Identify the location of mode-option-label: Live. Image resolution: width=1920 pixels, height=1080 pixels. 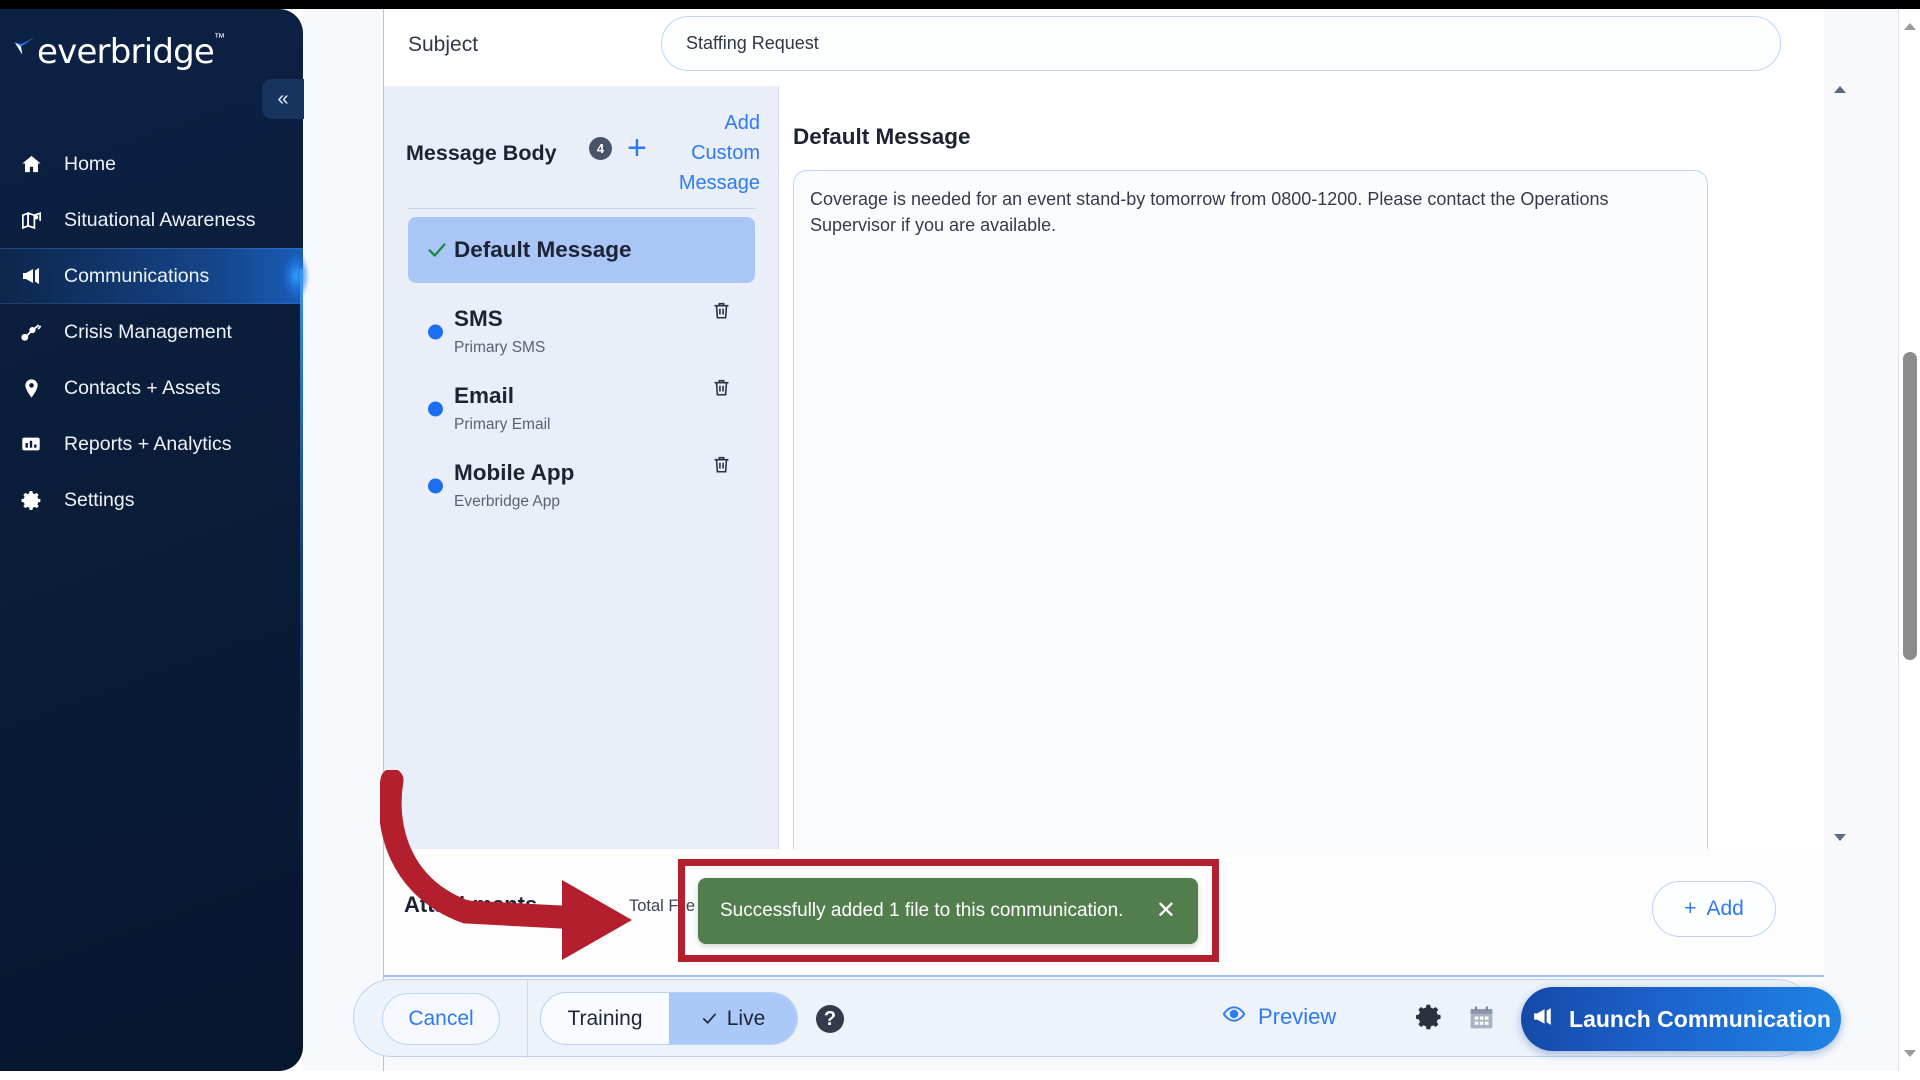
(746, 1018).